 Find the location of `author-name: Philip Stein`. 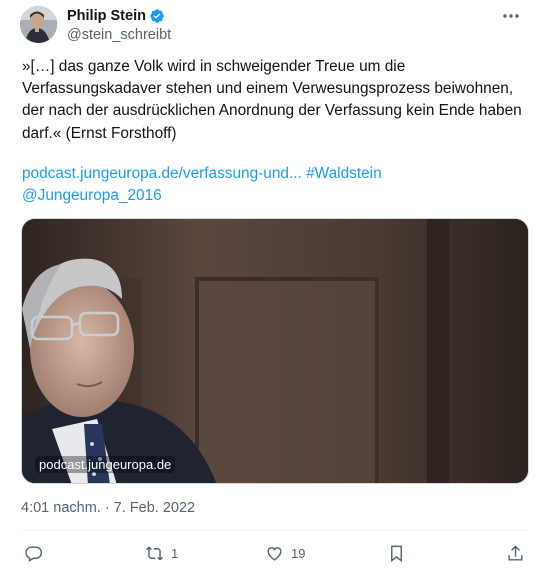

author-name: Philip Stein is located at coordinates (106, 16).